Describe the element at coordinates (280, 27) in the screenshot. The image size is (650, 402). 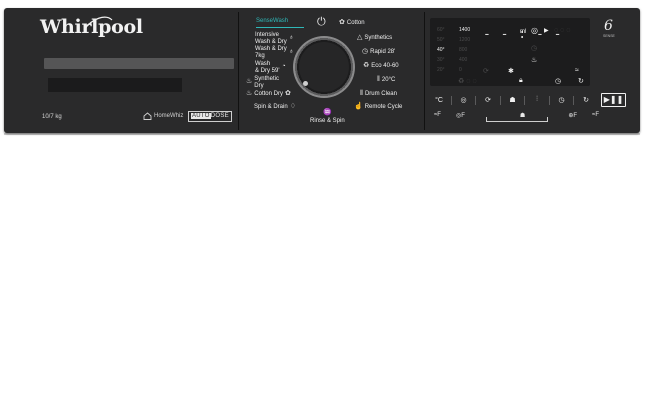
I see `sensewash-underline` at that location.